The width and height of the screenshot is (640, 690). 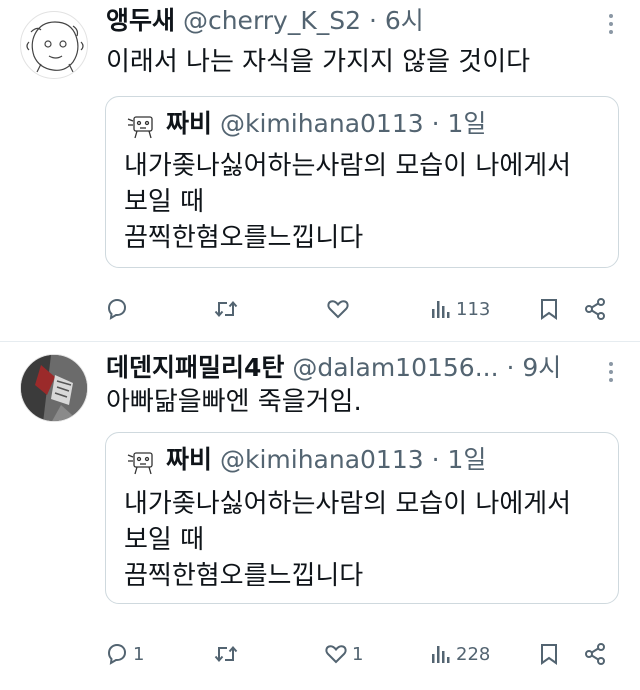 I want to click on action-bar: 1 1 228, so click(x=320, y=654).